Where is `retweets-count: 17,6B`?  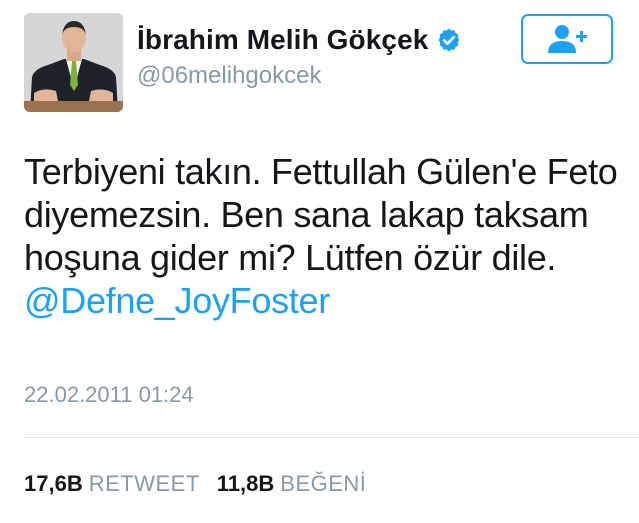
retweets-count: 17,6B is located at coordinates (53, 483).